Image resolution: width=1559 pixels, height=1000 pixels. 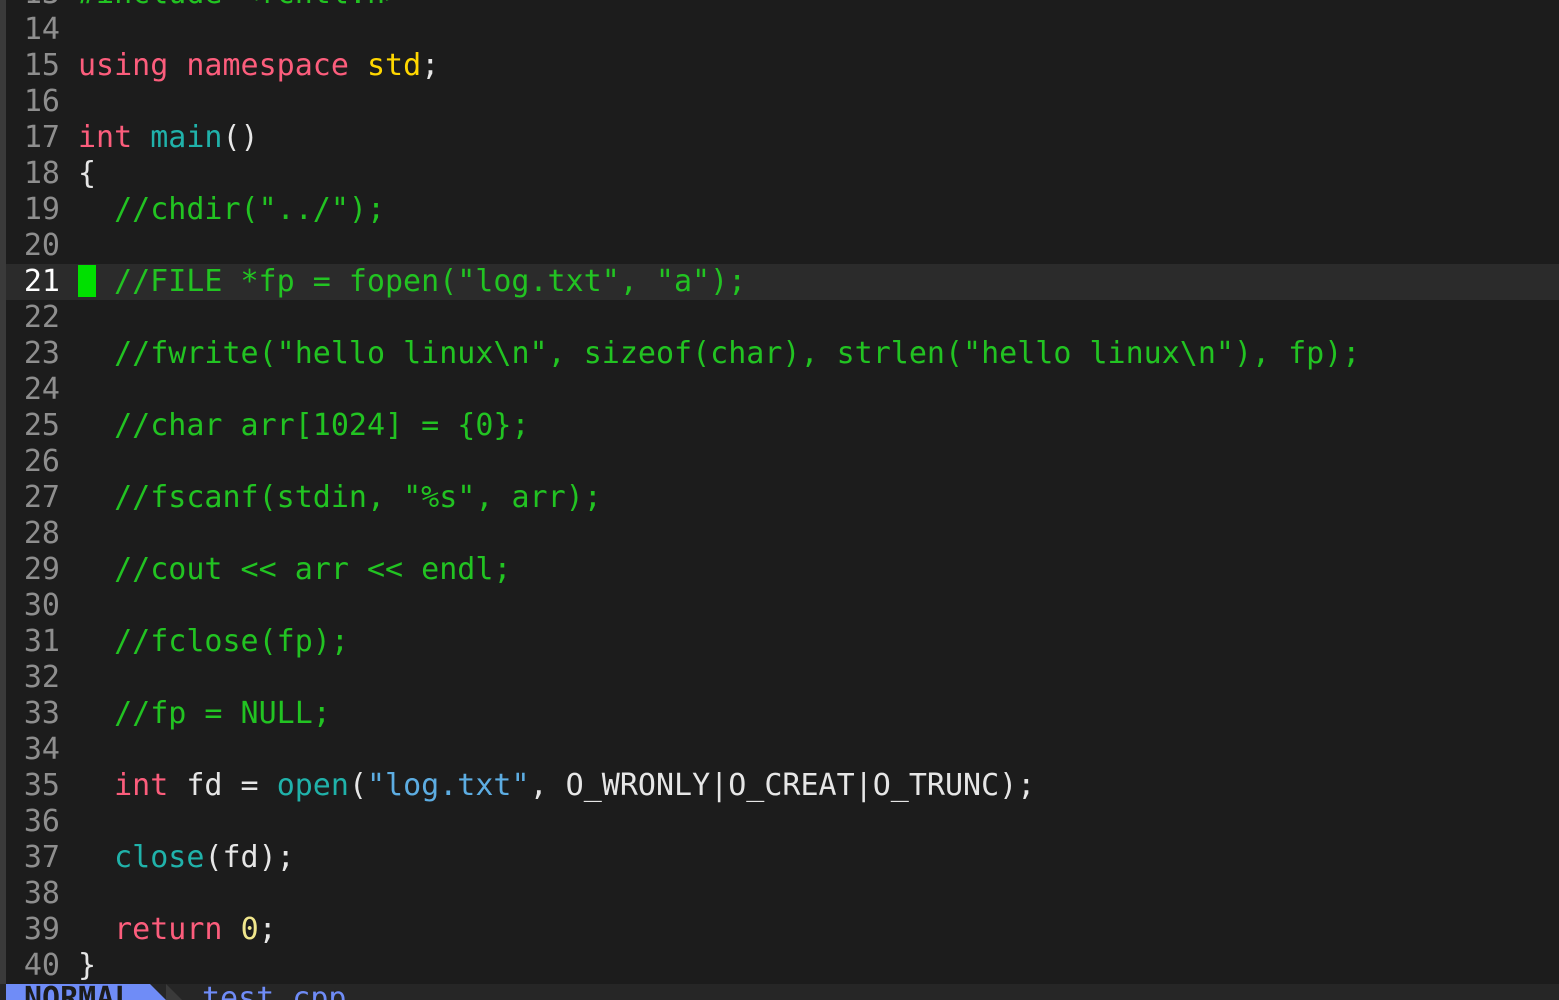 I want to click on line-number: 14, so click(x=41, y=29).